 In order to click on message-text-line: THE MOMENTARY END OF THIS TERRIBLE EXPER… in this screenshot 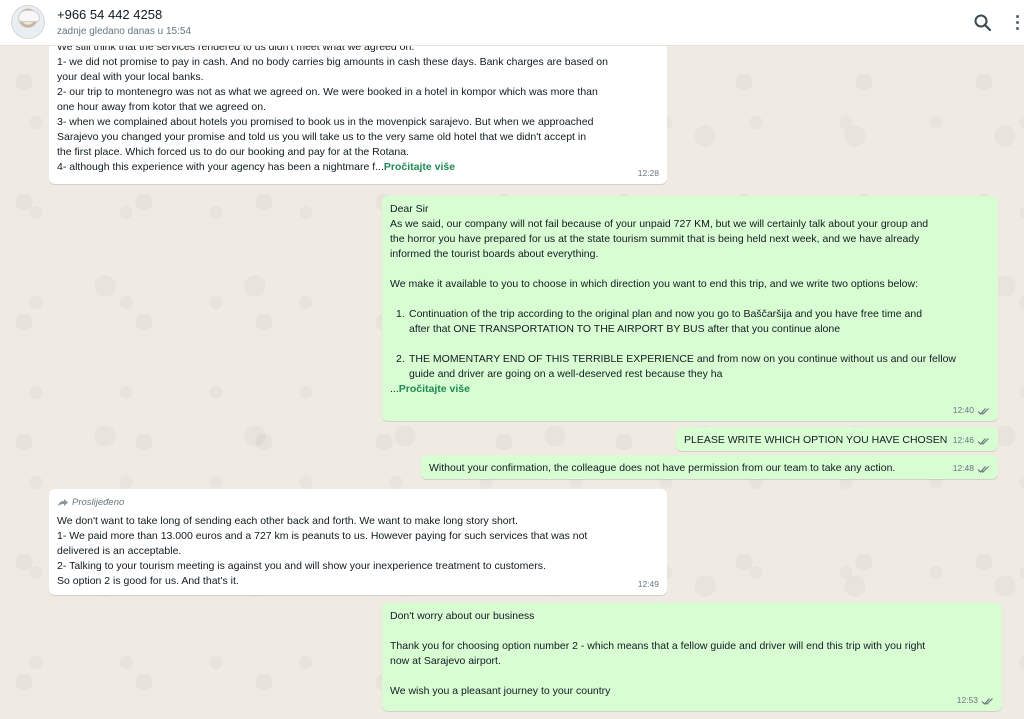, I will do `click(682, 359)`.